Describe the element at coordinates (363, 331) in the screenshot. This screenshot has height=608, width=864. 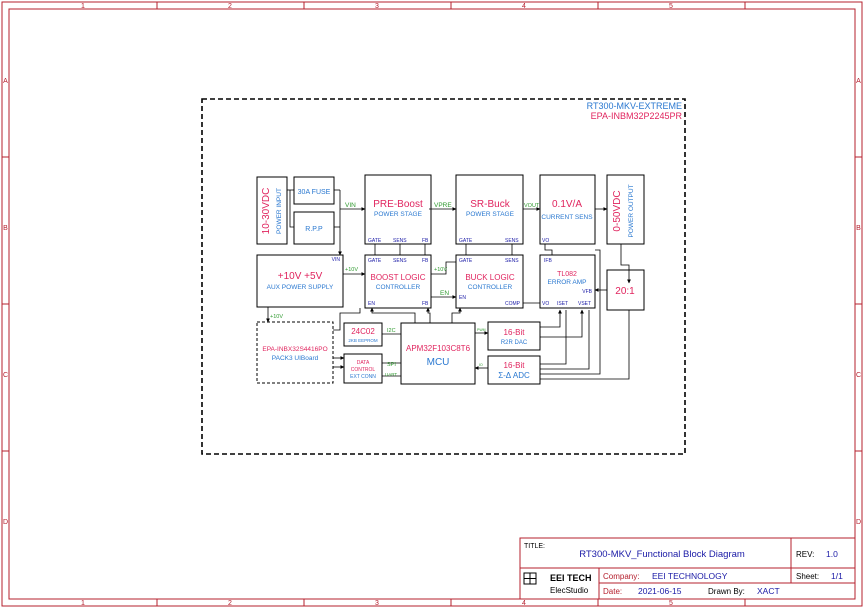
I see `eeprom-title: 24C02` at that location.